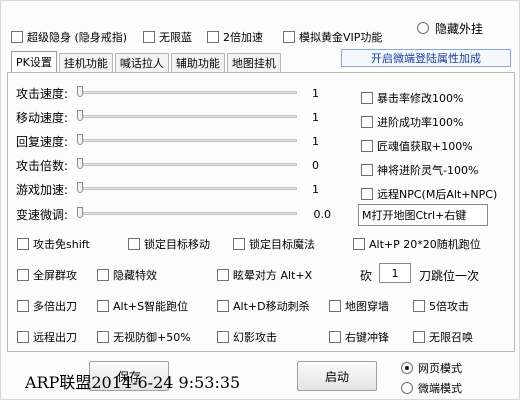  Describe the element at coordinates (263, 306) in the screenshot. I see `option-move-stab: Alt+D移动刺杀` at that location.